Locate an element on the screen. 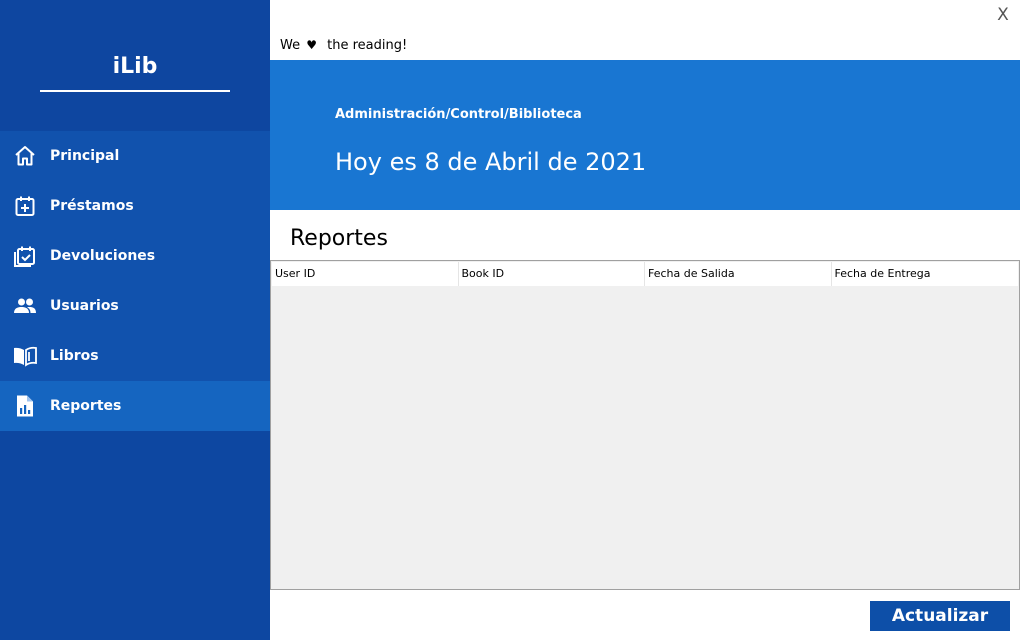 The image size is (1020, 640). sidebar-item-label: Reportes is located at coordinates (86, 406).